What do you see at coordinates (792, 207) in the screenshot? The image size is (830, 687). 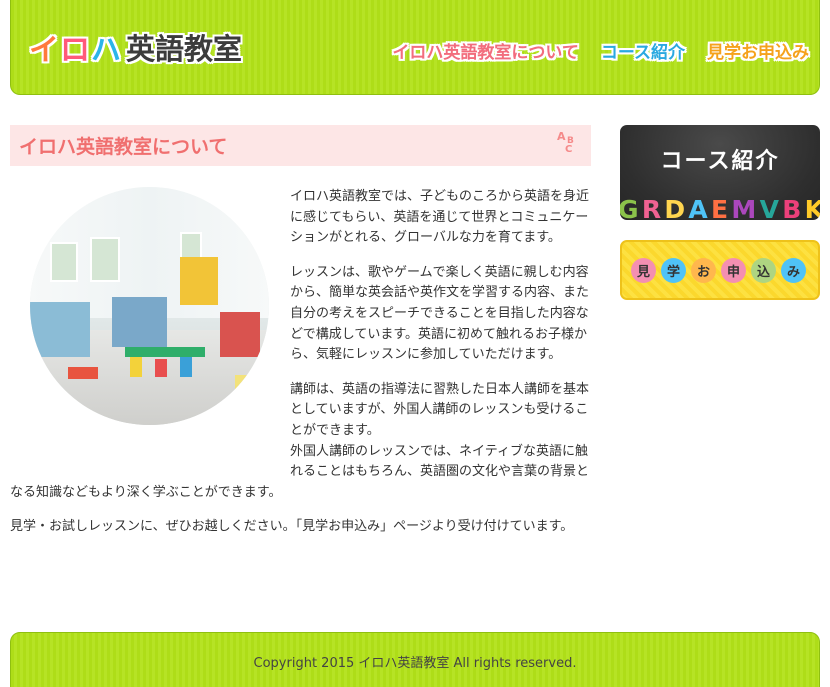 I see `banner-letter: B` at bounding box center [792, 207].